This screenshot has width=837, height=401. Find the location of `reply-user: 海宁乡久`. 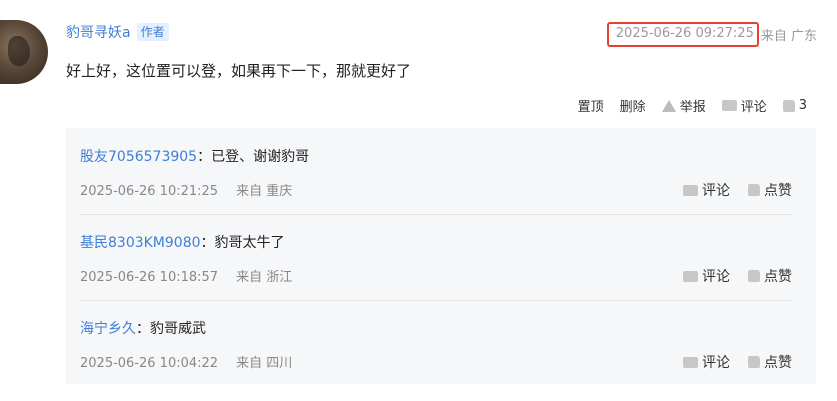

reply-user: 海宁乡久 is located at coordinates (108, 329).